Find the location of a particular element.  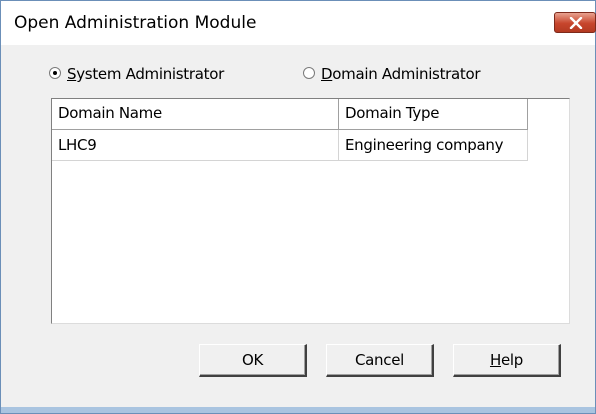

close-x-icon is located at coordinates (576, 23).